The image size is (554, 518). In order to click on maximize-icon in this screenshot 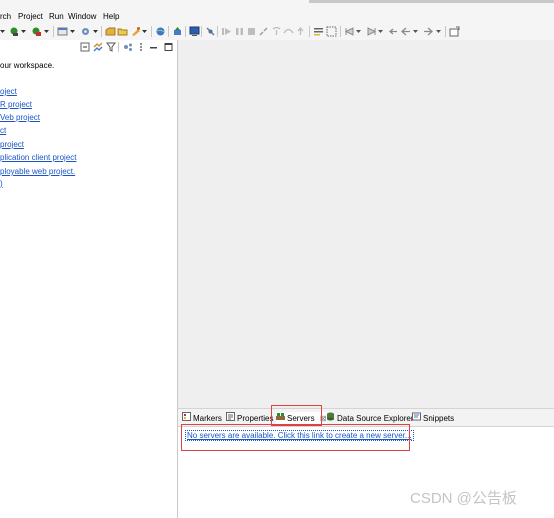, I will do `click(169, 48)`.